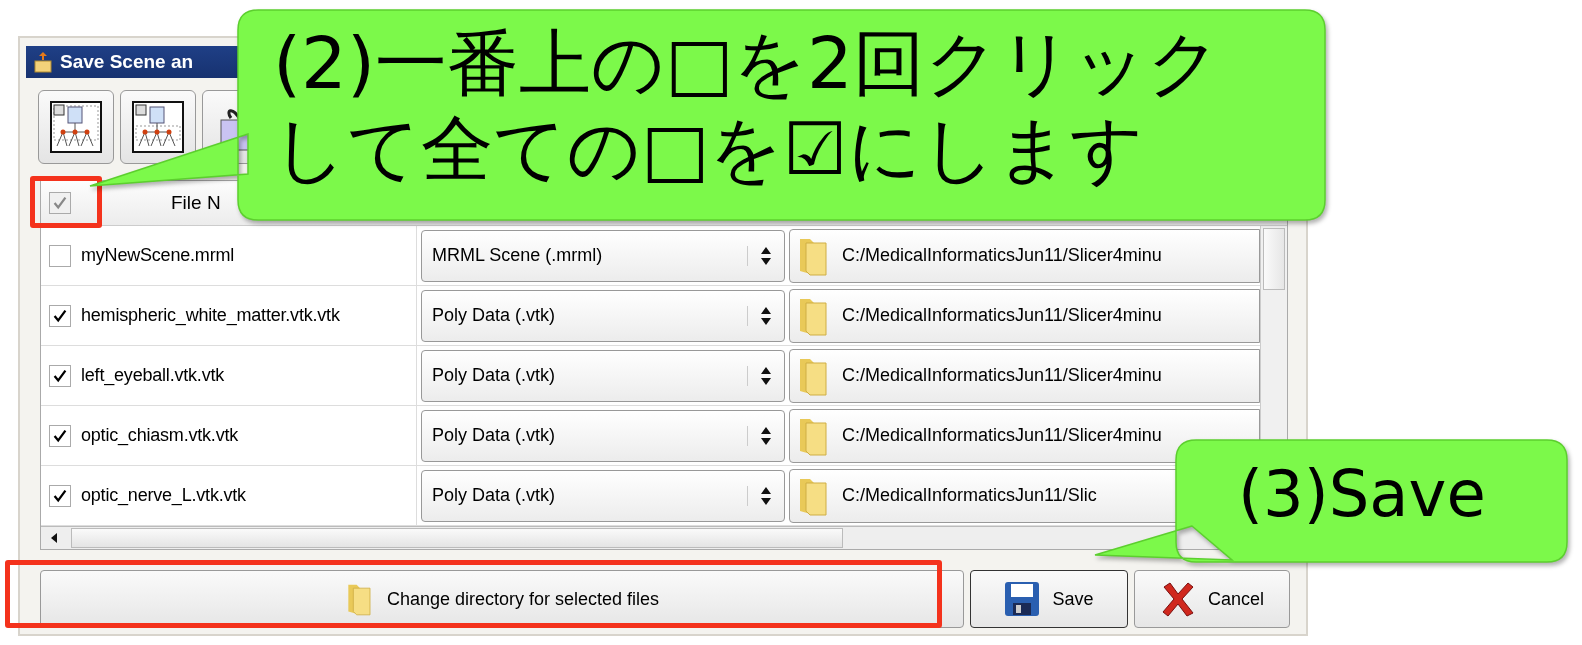 This screenshot has height=645, width=1582. Describe the element at coordinates (43, 62) in the screenshot. I see `folder-upload-icon` at that location.